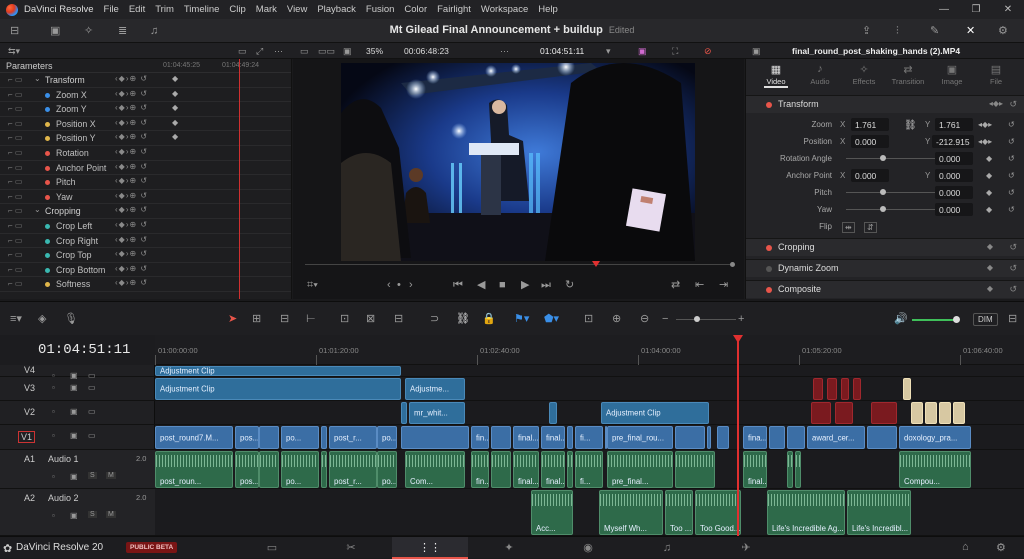  Describe the element at coordinates (665, 319) in the screenshot. I see `zoom-out-icon: −` at that location.